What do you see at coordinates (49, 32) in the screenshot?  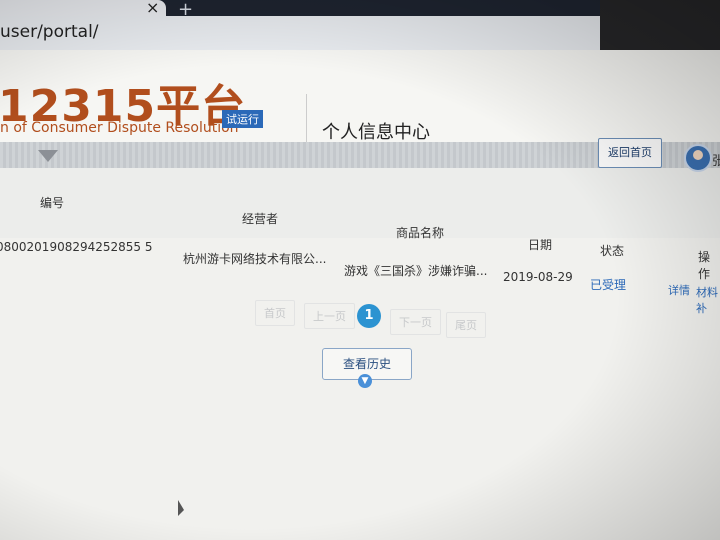 I see `url-text: user/portal/` at bounding box center [49, 32].